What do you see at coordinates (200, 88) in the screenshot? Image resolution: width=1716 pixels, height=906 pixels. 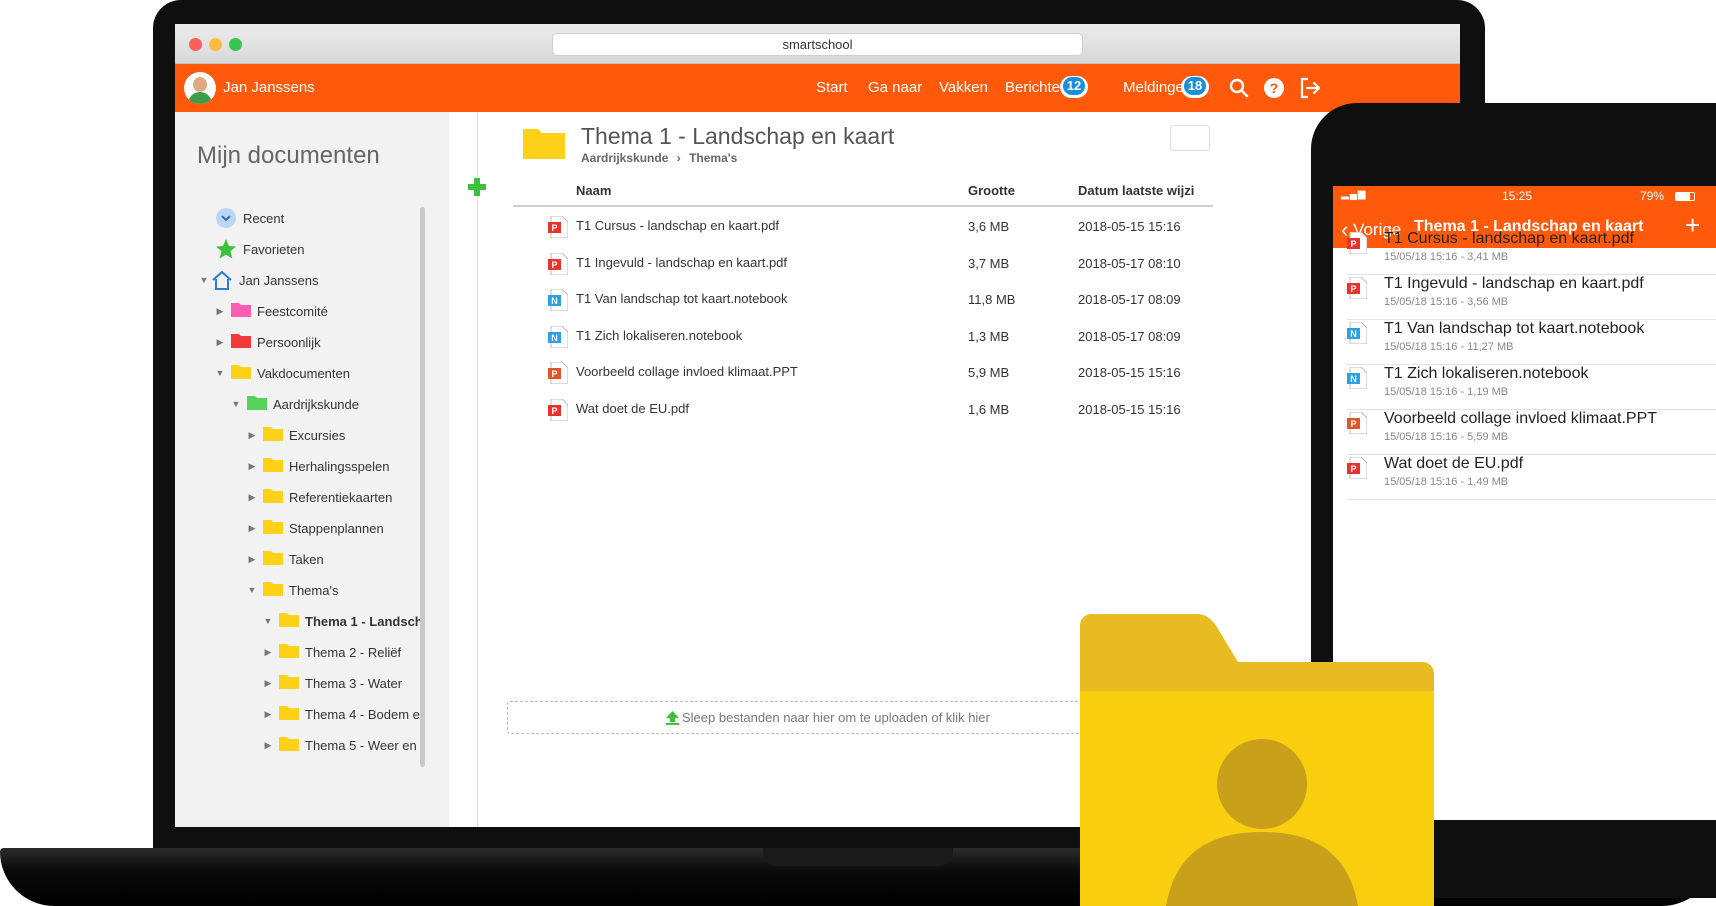 I see `avatar` at bounding box center [200, 88].